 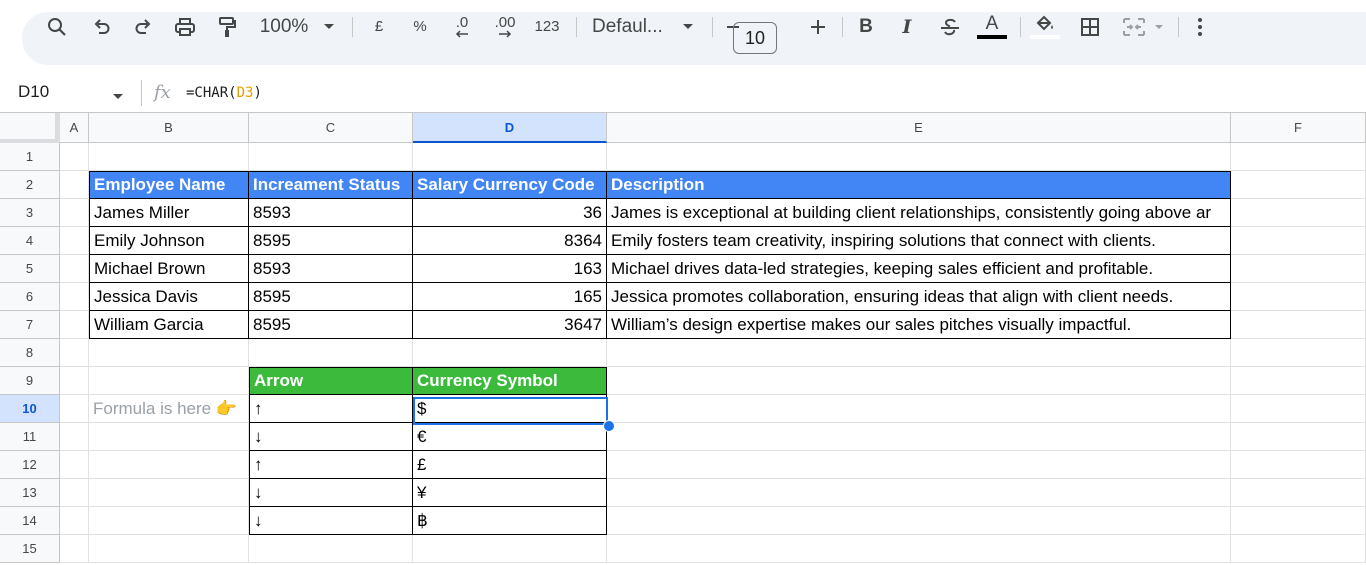 What do you see at coordinates (510, 465) in the screenshot?
I see `table-cell: £` at bounding box center [510, 465].